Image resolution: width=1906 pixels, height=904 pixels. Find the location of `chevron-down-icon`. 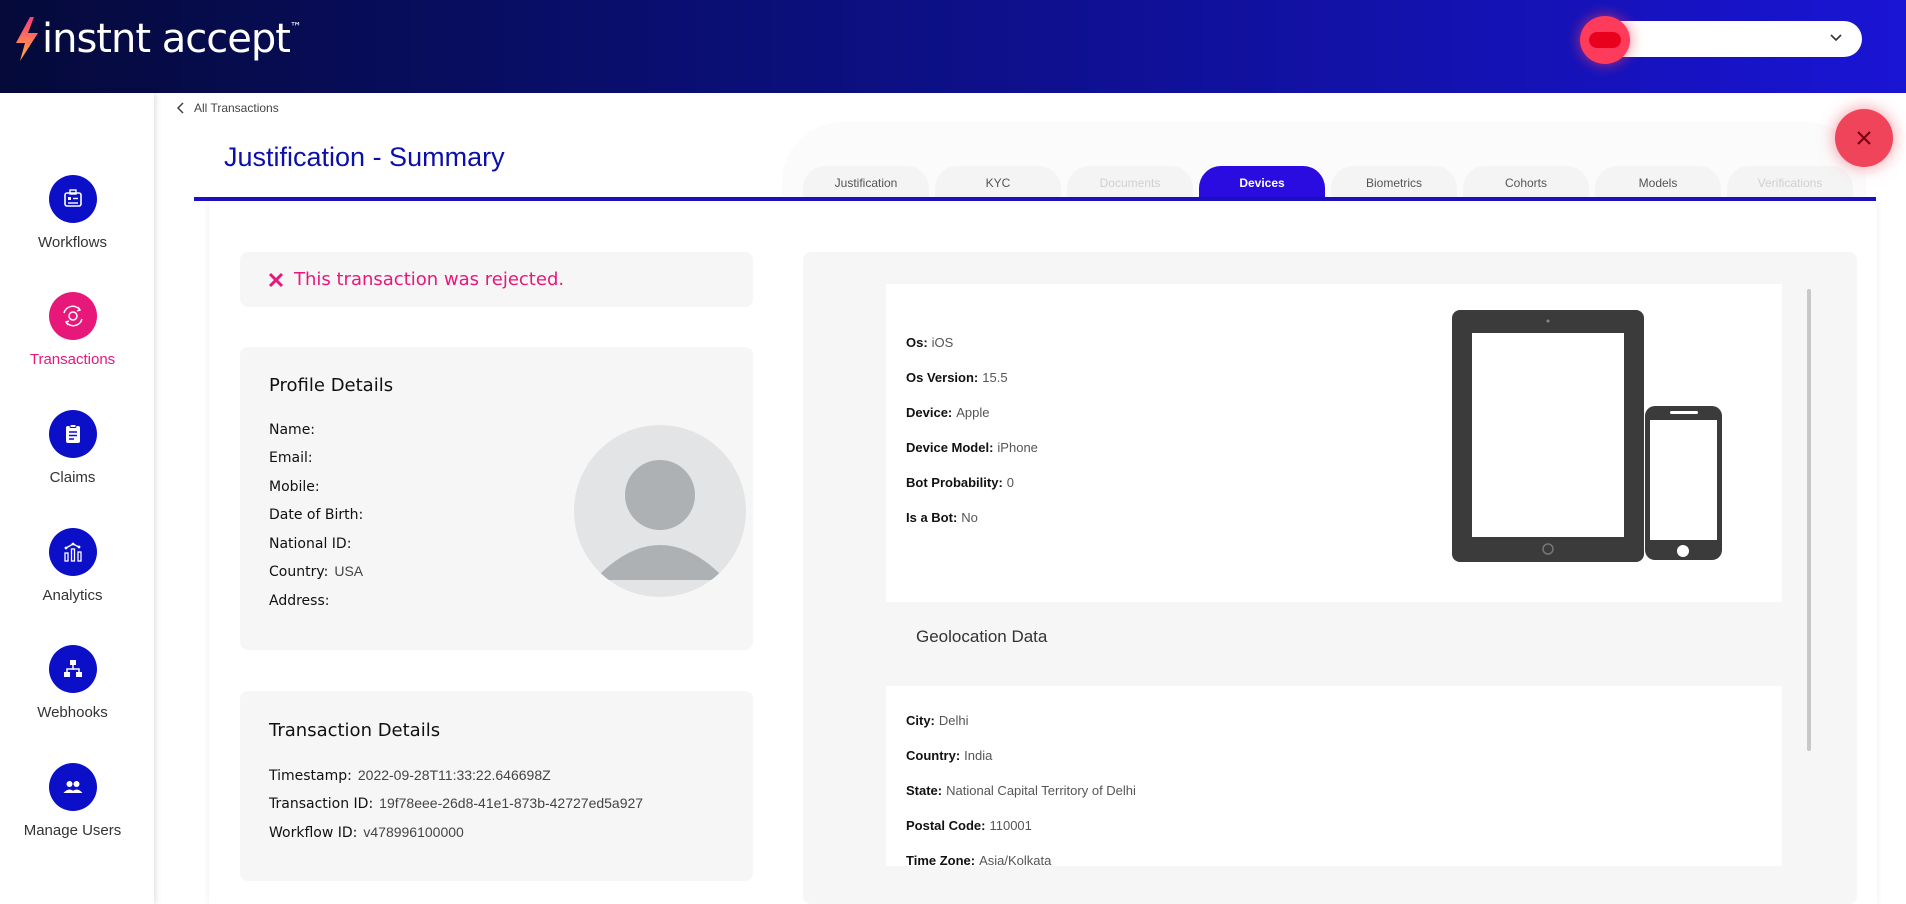

chevron-down-icon is located at coordinates (1836, 38).